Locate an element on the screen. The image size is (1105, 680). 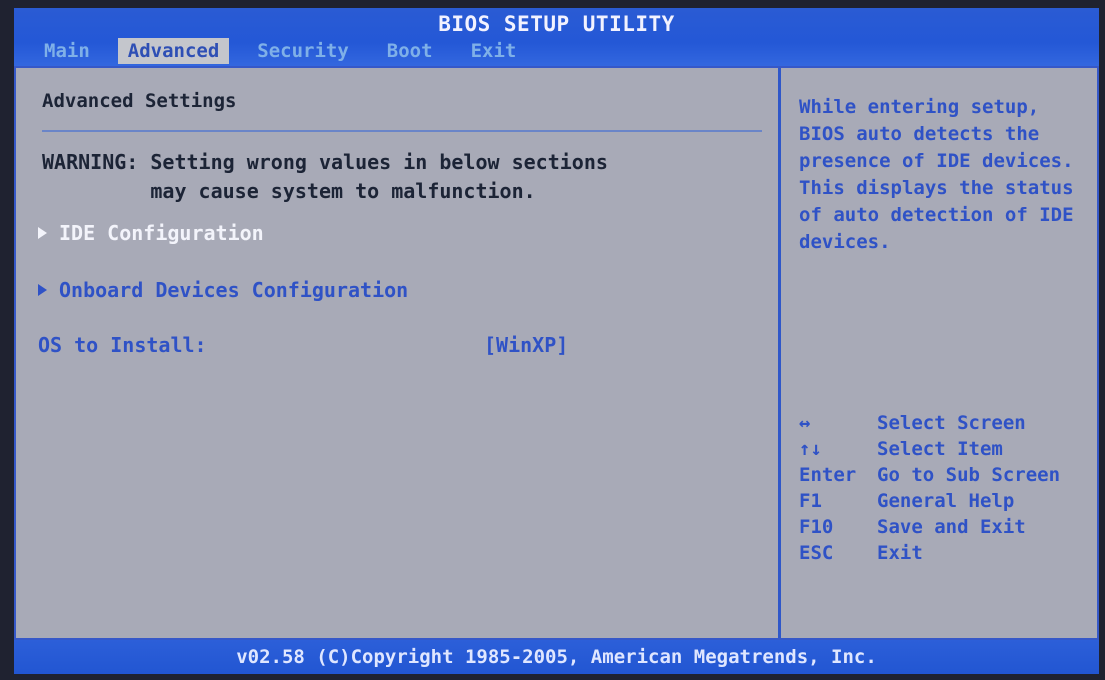
page-title: Advanced Settings is located at coordinates (139, 101).